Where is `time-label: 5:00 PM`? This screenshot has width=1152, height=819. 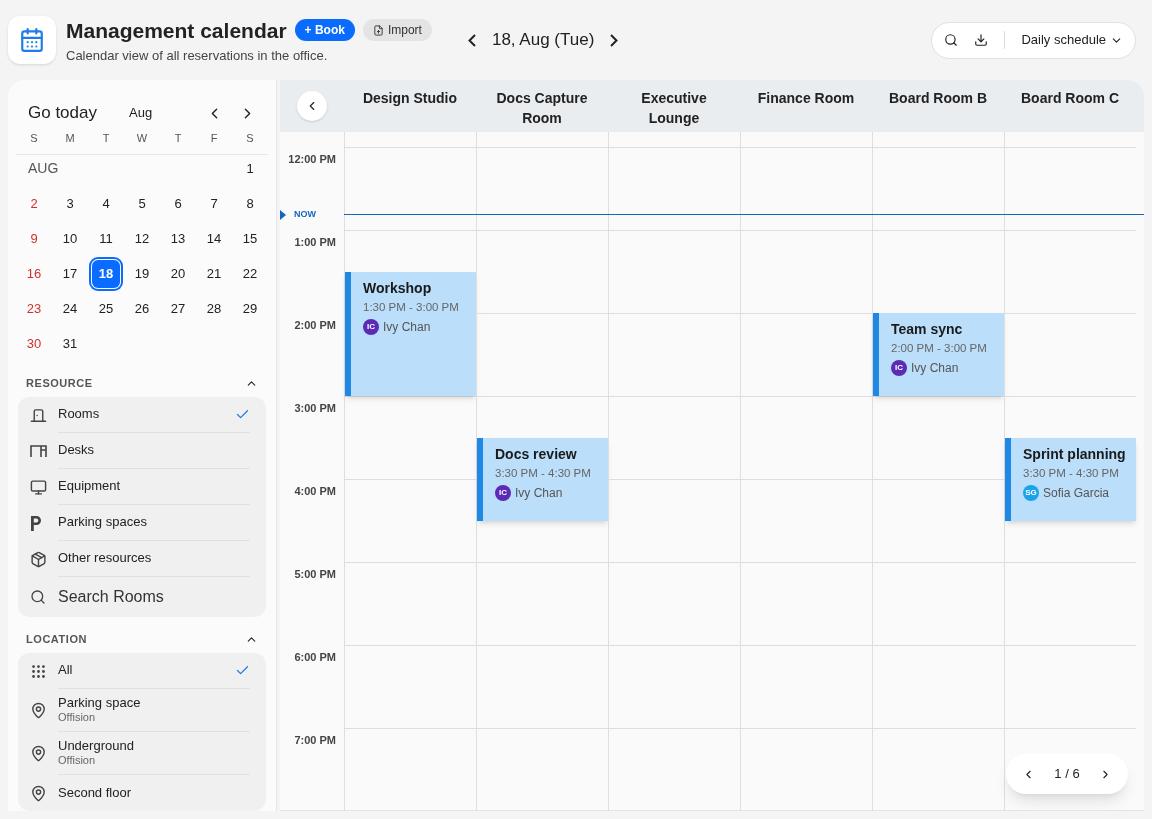
time-label: 5:00 PM is located at coordinates (315, 574).